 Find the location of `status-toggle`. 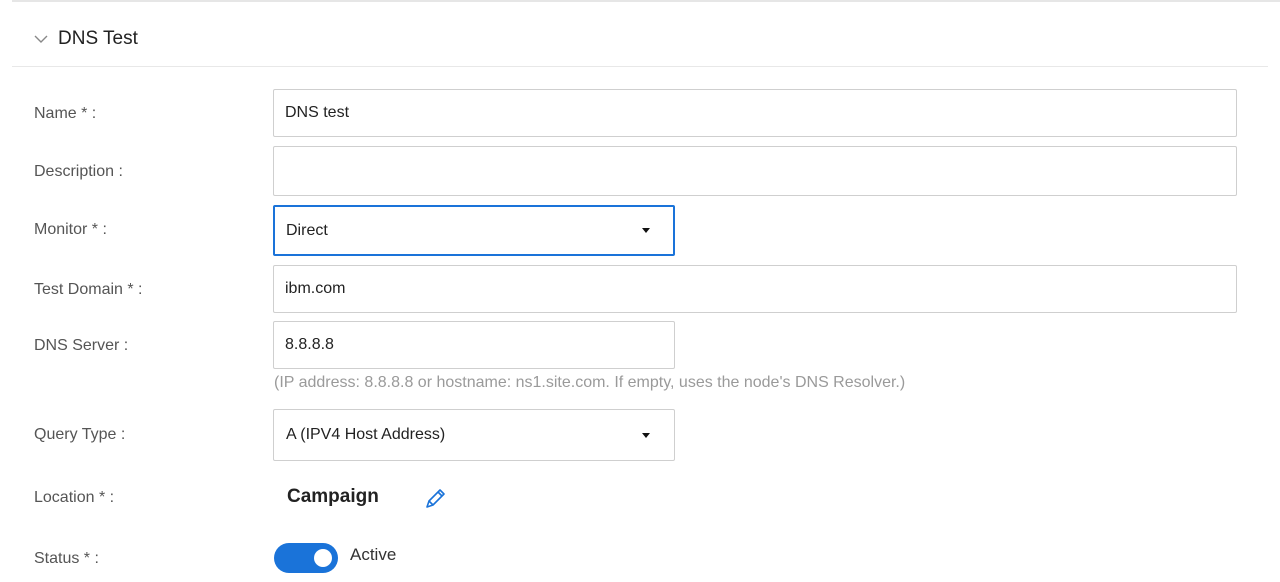

status-toggle is located at coordinates (306, 558).